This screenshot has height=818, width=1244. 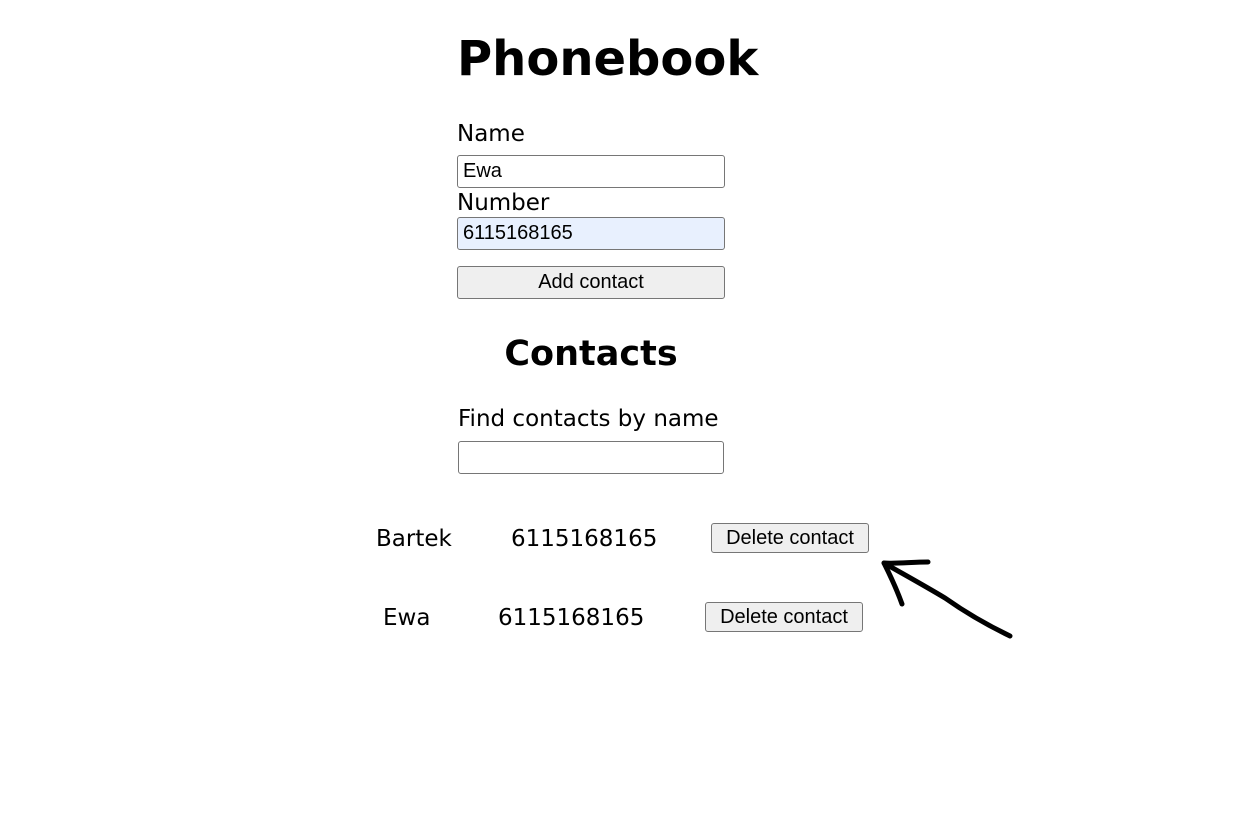 I want to click on number-input, so click(x=591, y=233).